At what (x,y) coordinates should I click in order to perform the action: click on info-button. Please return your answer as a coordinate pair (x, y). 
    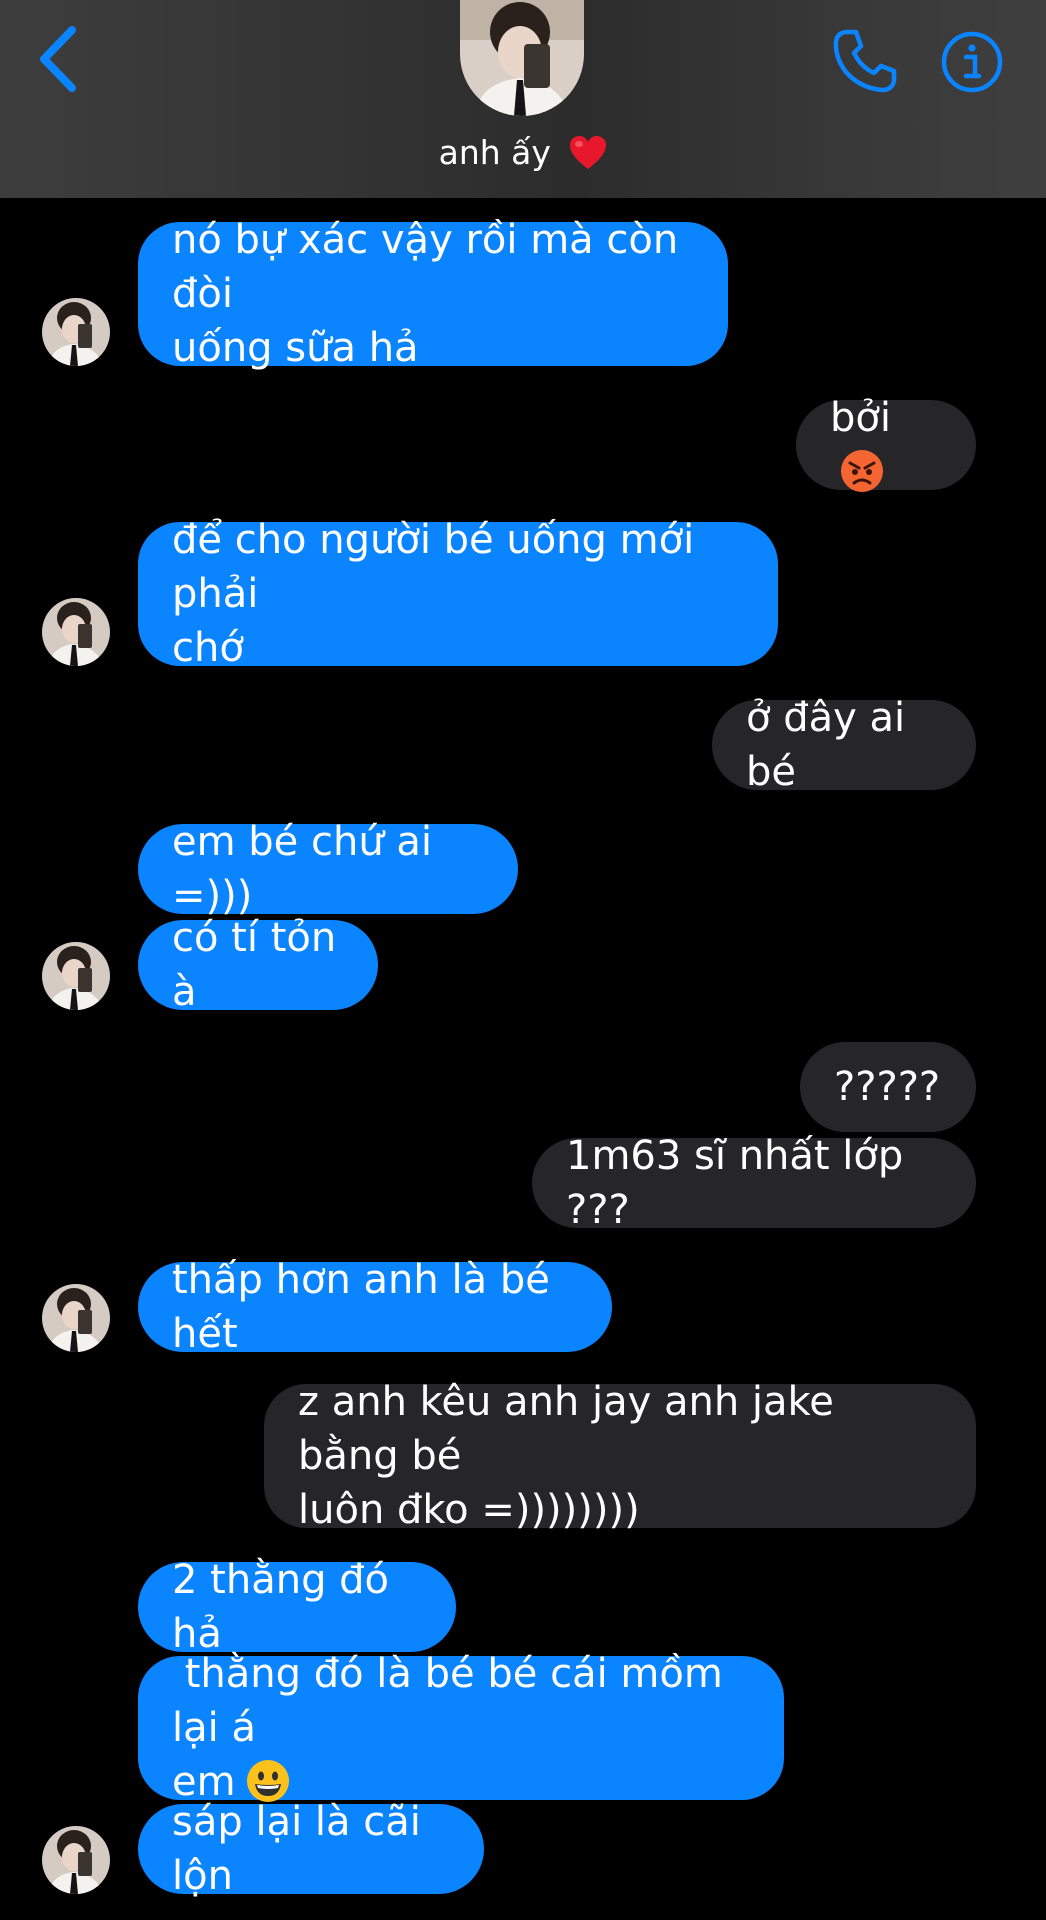
    Looking at the image, I should click on (972, 62).